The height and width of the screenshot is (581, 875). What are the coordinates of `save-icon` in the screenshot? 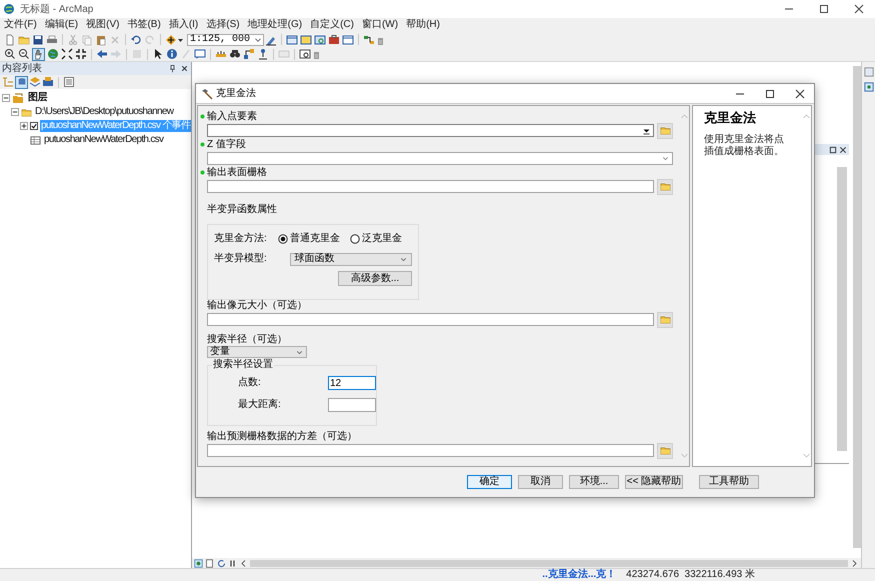 It's located at (38, 40).